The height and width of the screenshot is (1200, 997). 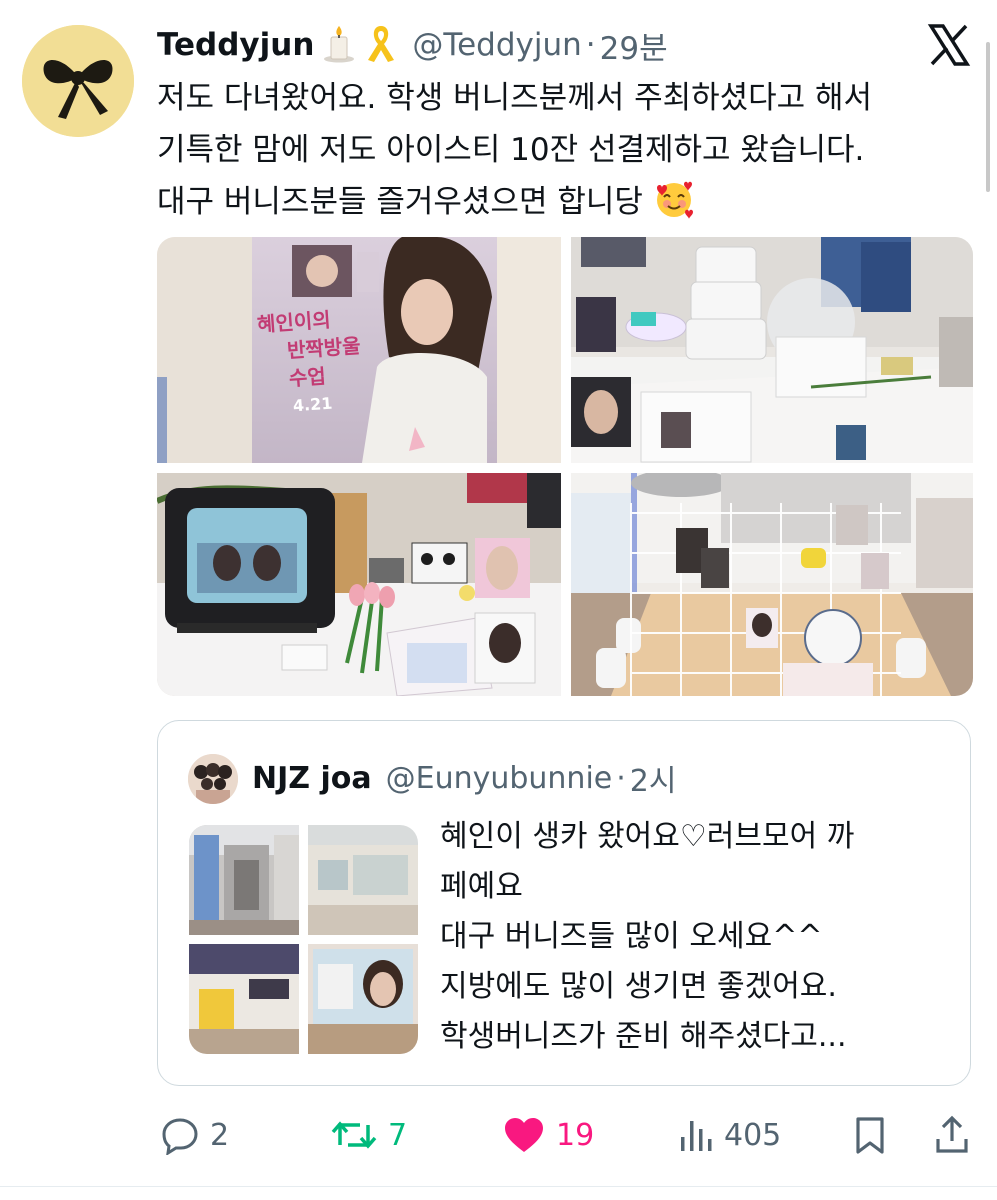 I want to click on author-avatar, so click(x=78, y=81).